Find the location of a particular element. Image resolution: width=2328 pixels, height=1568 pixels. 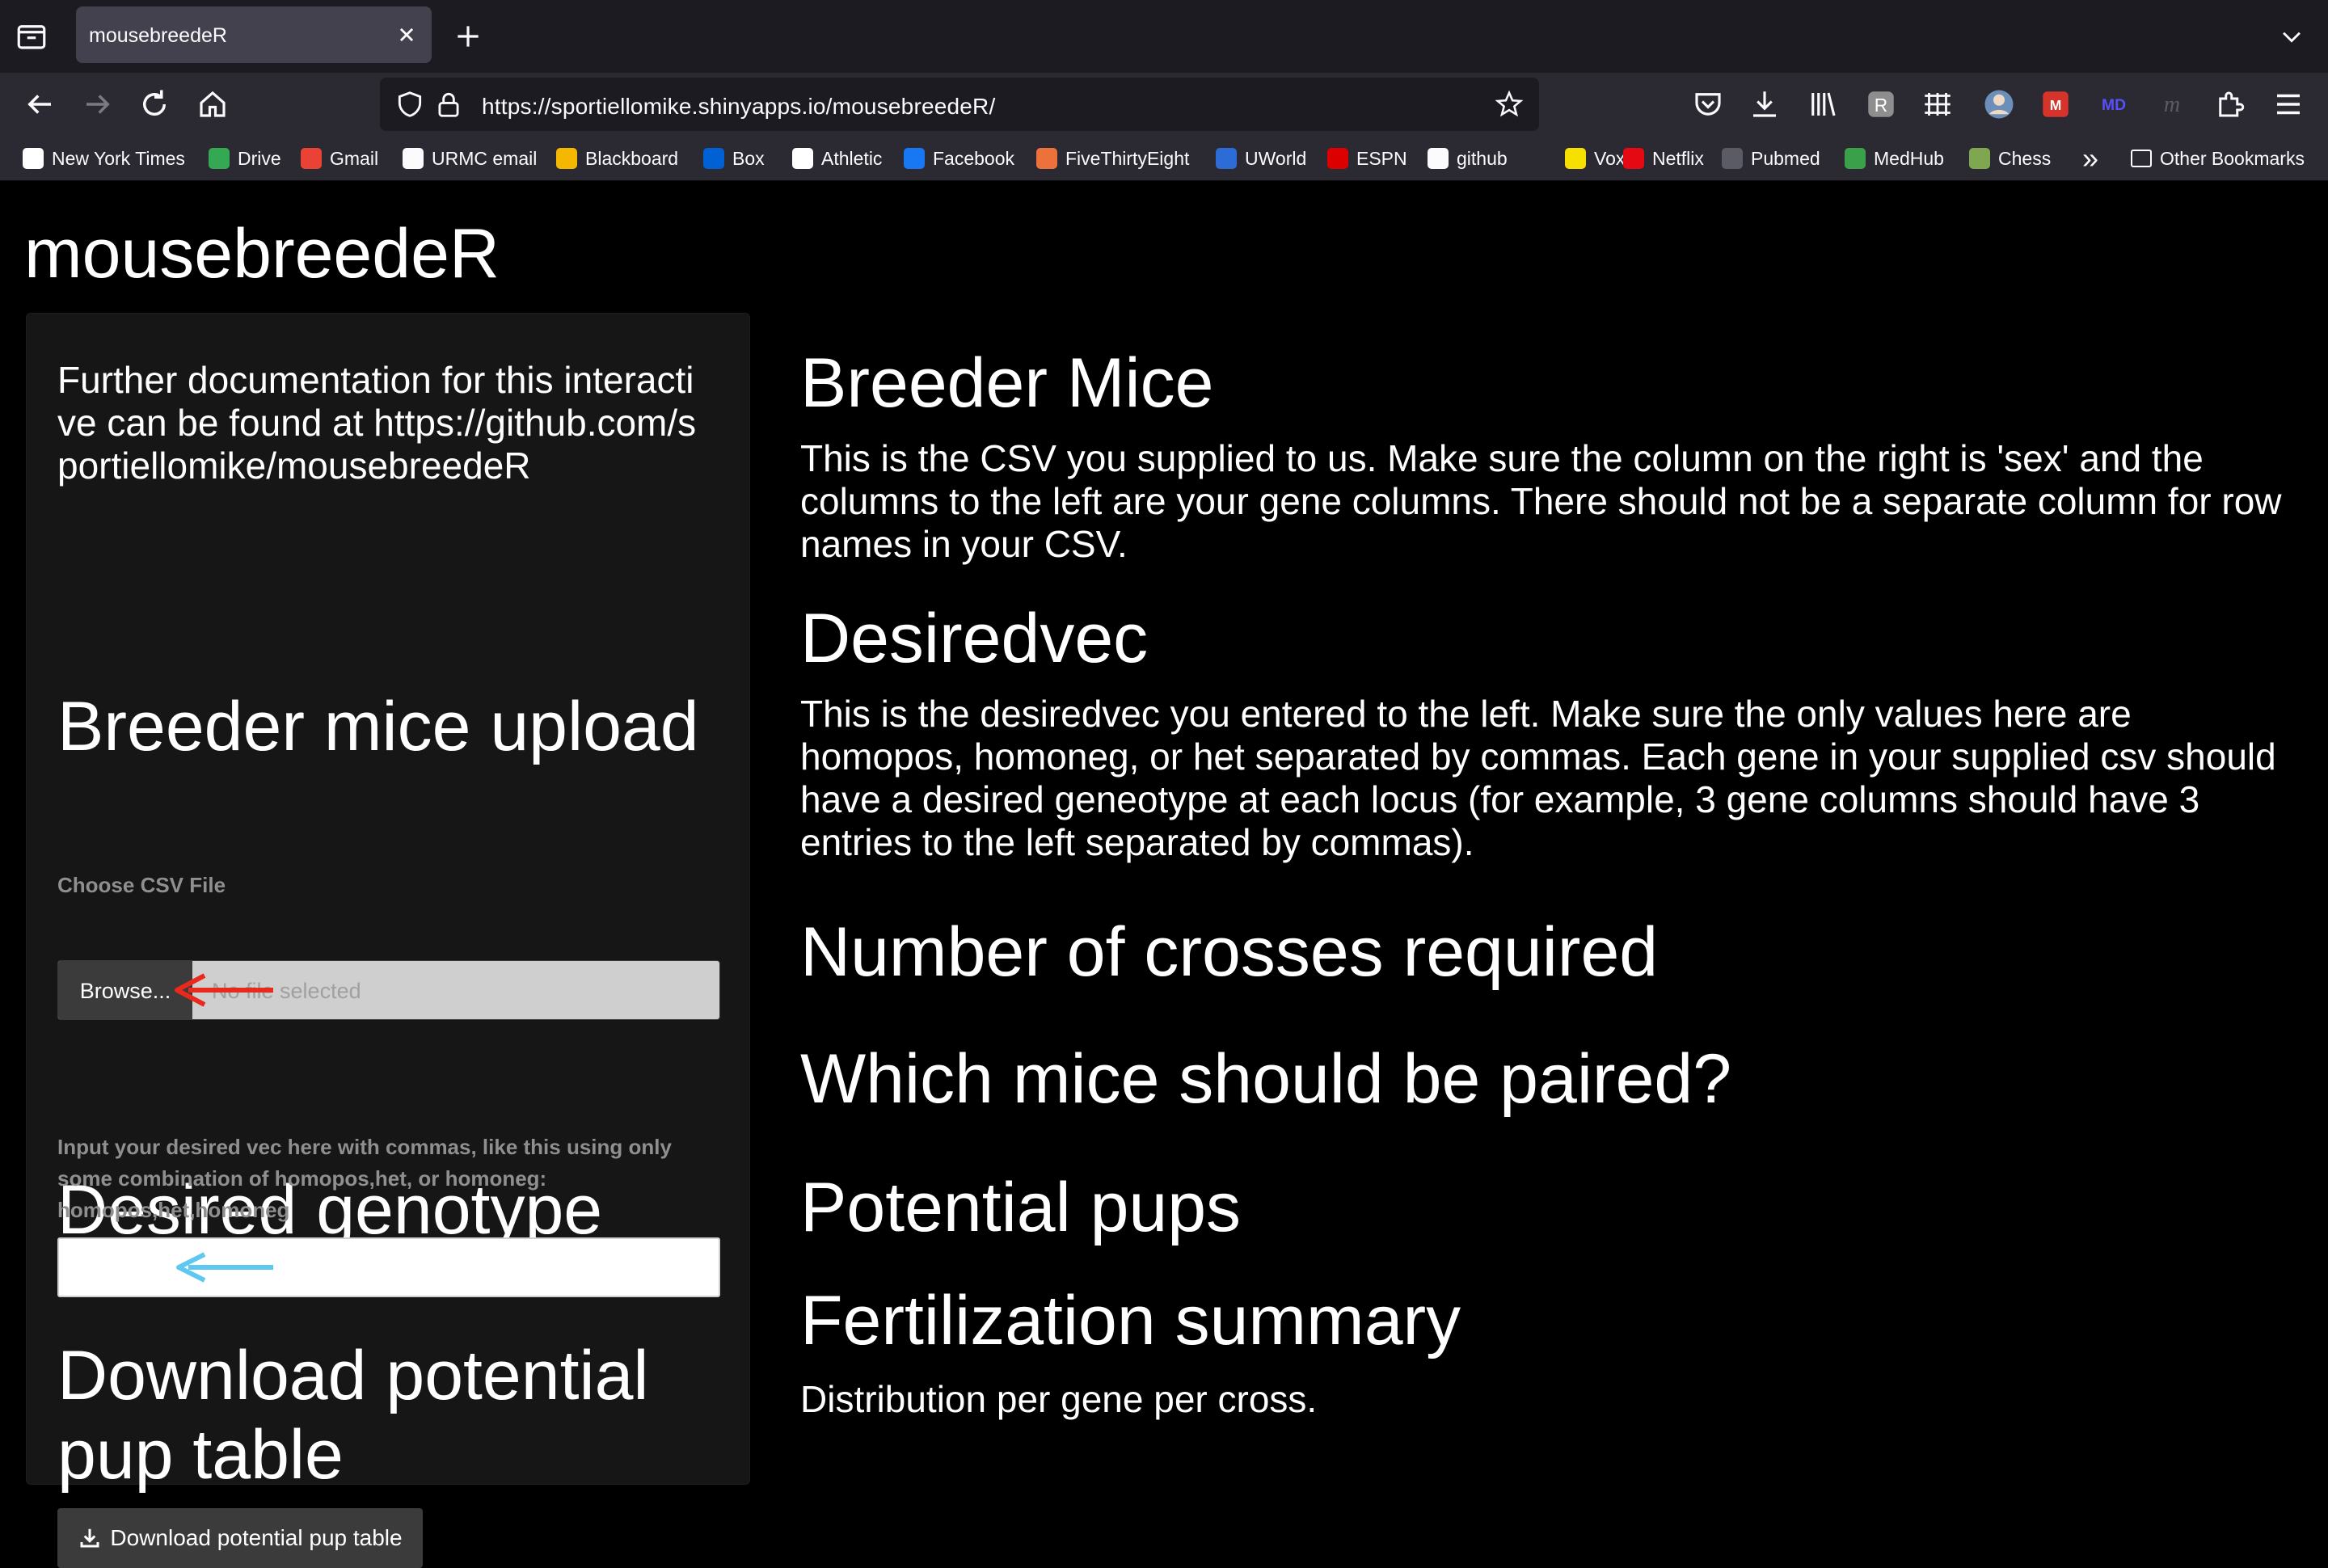

bookmark-label: New York Times is located at coordinates (118, 158).